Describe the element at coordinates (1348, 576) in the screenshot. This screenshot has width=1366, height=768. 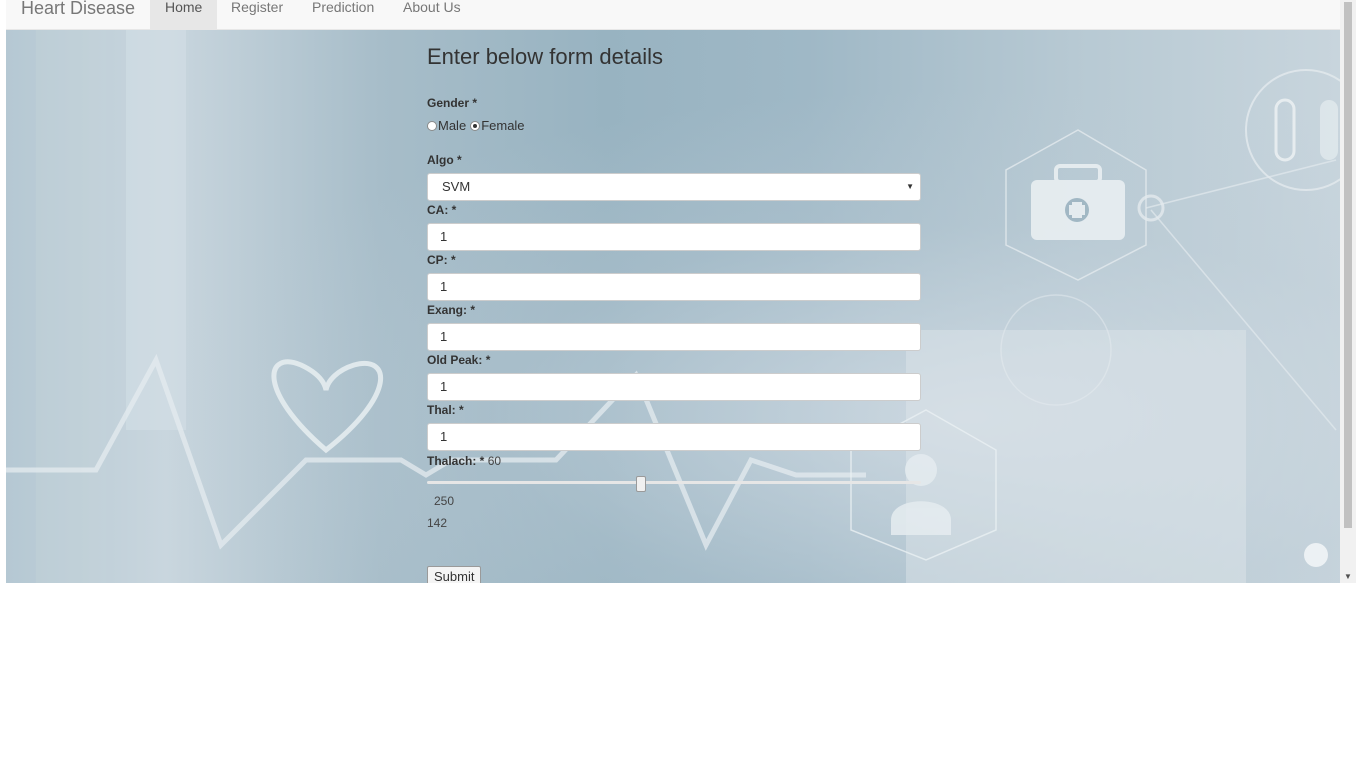
I see `scroll-down-arrow-icon: ▼` at that location.